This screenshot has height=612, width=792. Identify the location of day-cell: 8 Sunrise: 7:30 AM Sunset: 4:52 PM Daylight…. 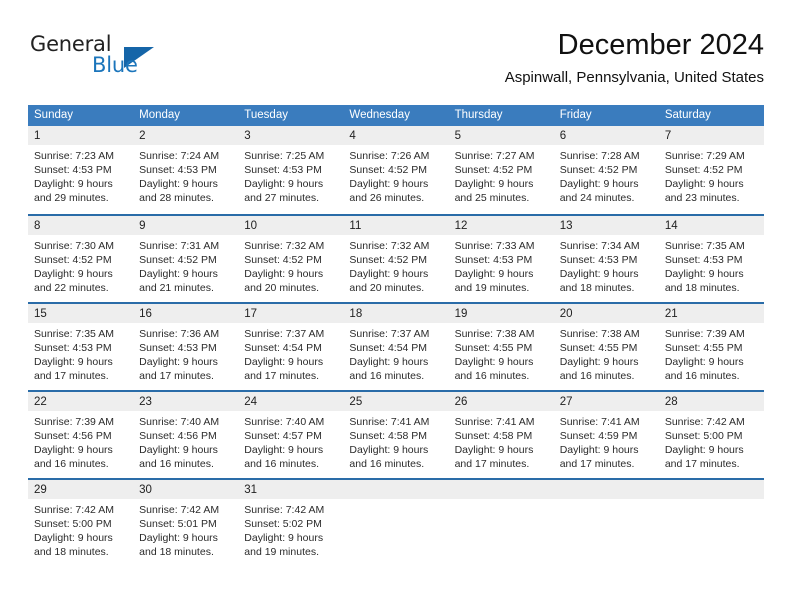
(81, 259).